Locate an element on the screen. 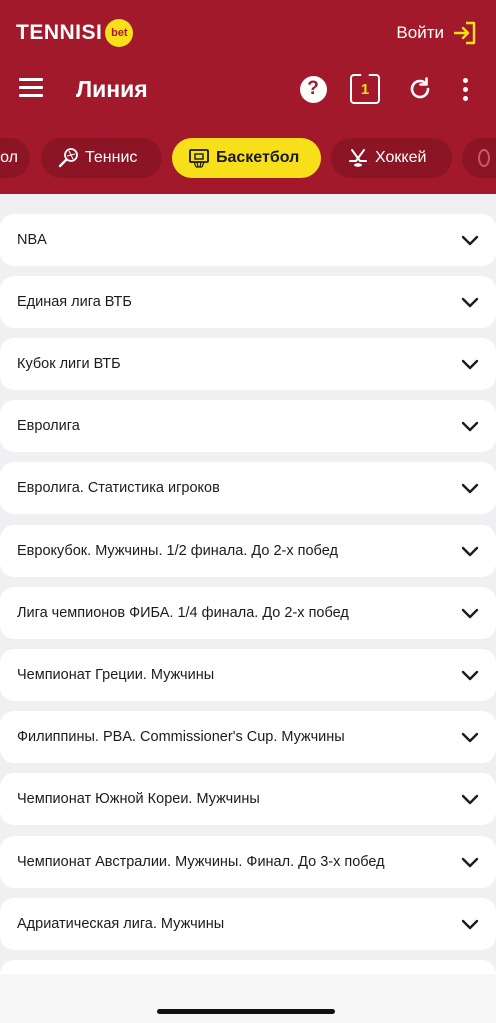  sport-tab-label: Баскетбол is located at coordinates (258, 157).